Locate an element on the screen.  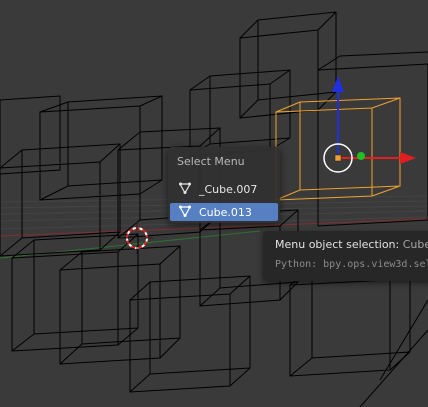
translate-widget is located at coordinates (369, 124).